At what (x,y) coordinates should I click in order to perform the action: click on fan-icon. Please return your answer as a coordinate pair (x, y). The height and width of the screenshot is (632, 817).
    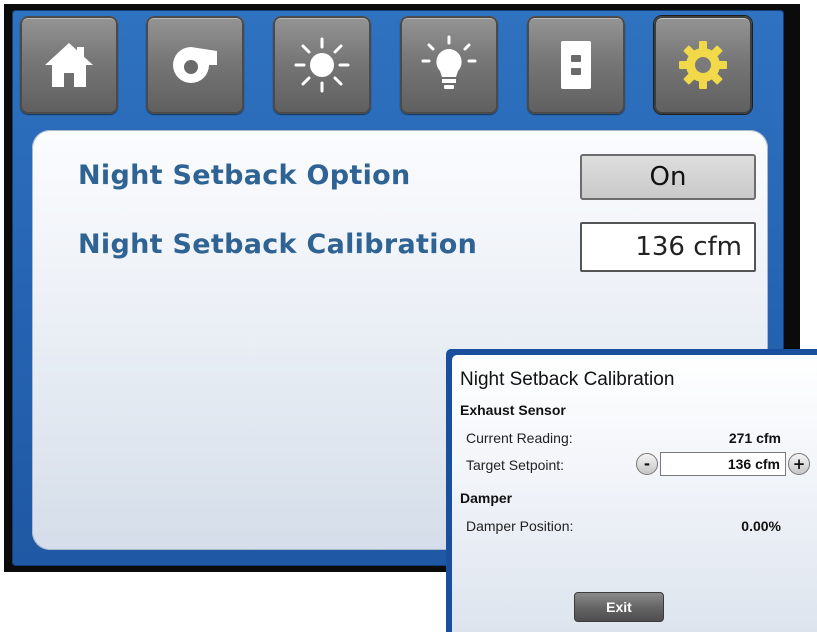
    Looking at the image, I should click on (195, 65).